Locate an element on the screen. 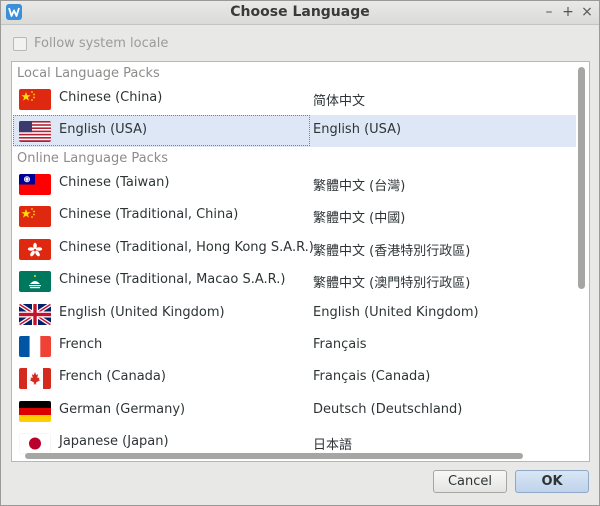  focus-outline is located at coordinates (161, 131).